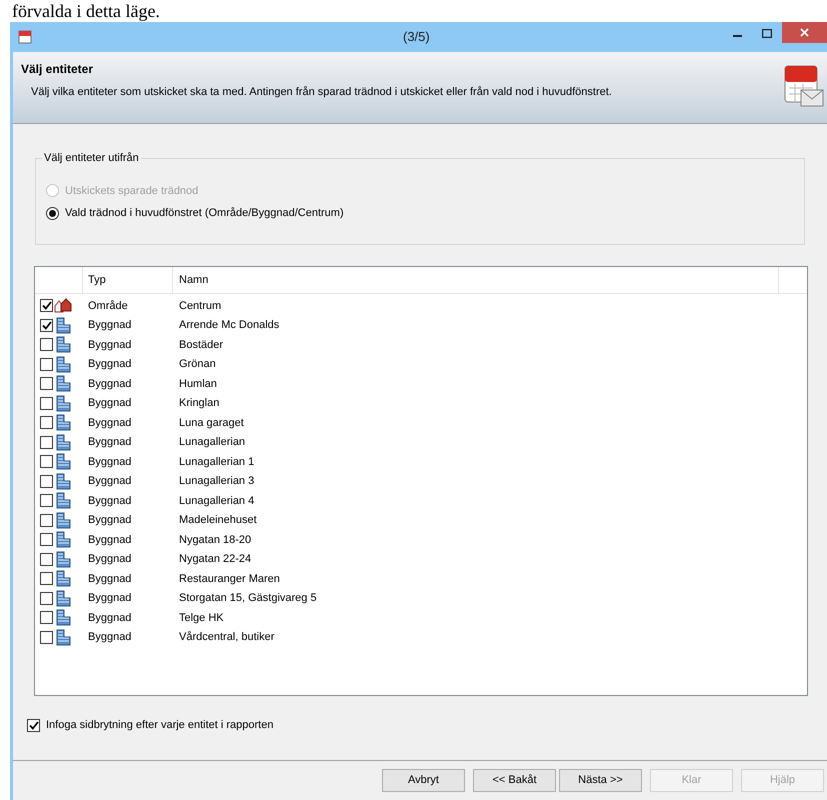 The image size is (827, 800). Describe the element at coordinates (227, 637) in the screenshot. I see `name-cell-text: Vårdcentral, butiker` at that location.